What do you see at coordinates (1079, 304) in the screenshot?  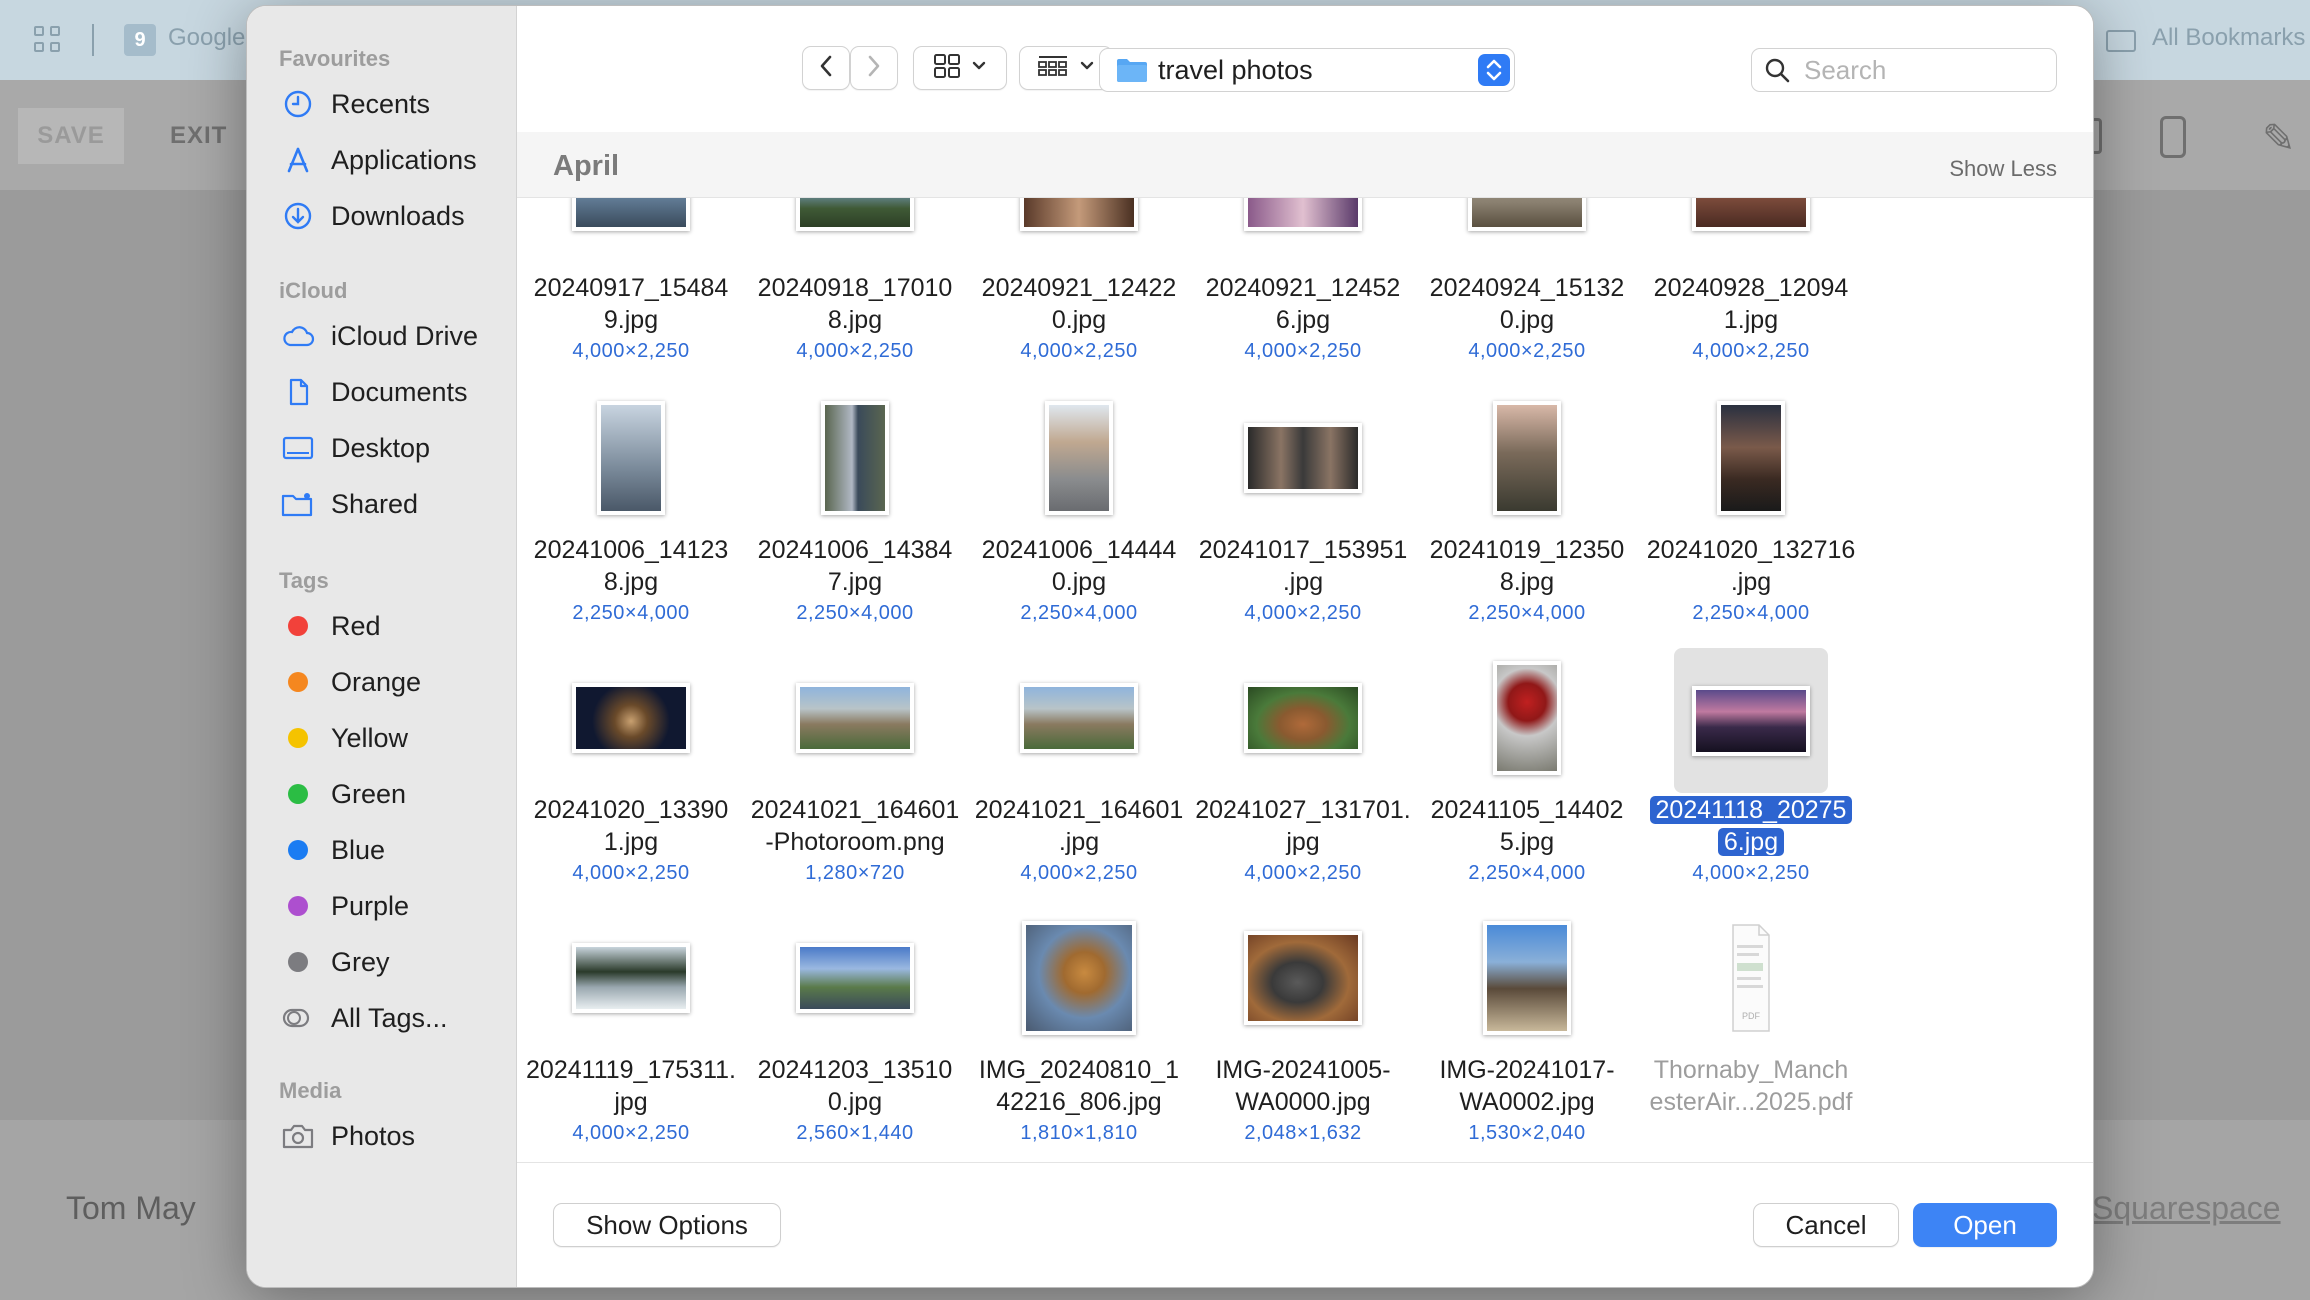 I see `file-name: 20240921_12422 0.jpg` at bounding box center [1079, 304].